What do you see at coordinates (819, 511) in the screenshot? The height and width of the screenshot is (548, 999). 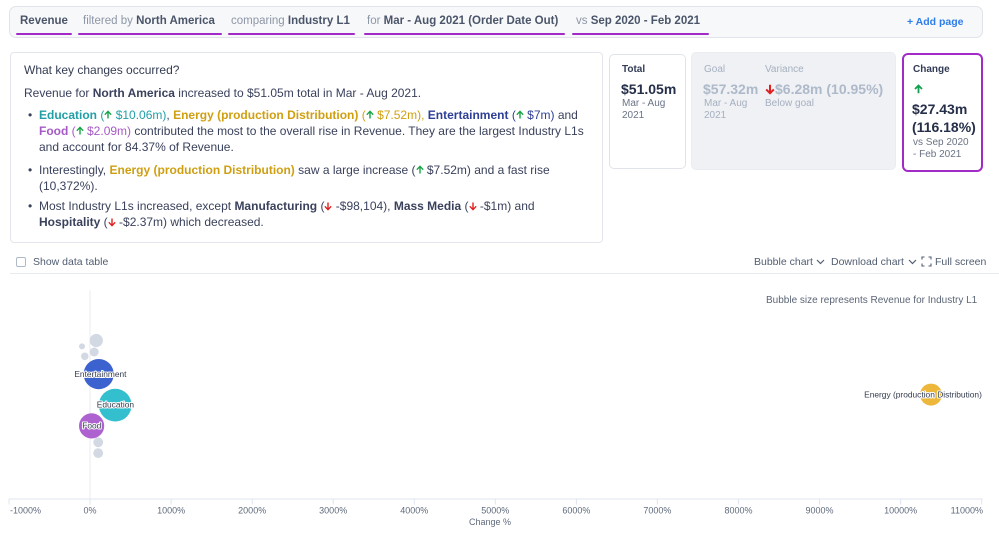 I see `svg-text: 9000%` at bounding box center [819, 511].